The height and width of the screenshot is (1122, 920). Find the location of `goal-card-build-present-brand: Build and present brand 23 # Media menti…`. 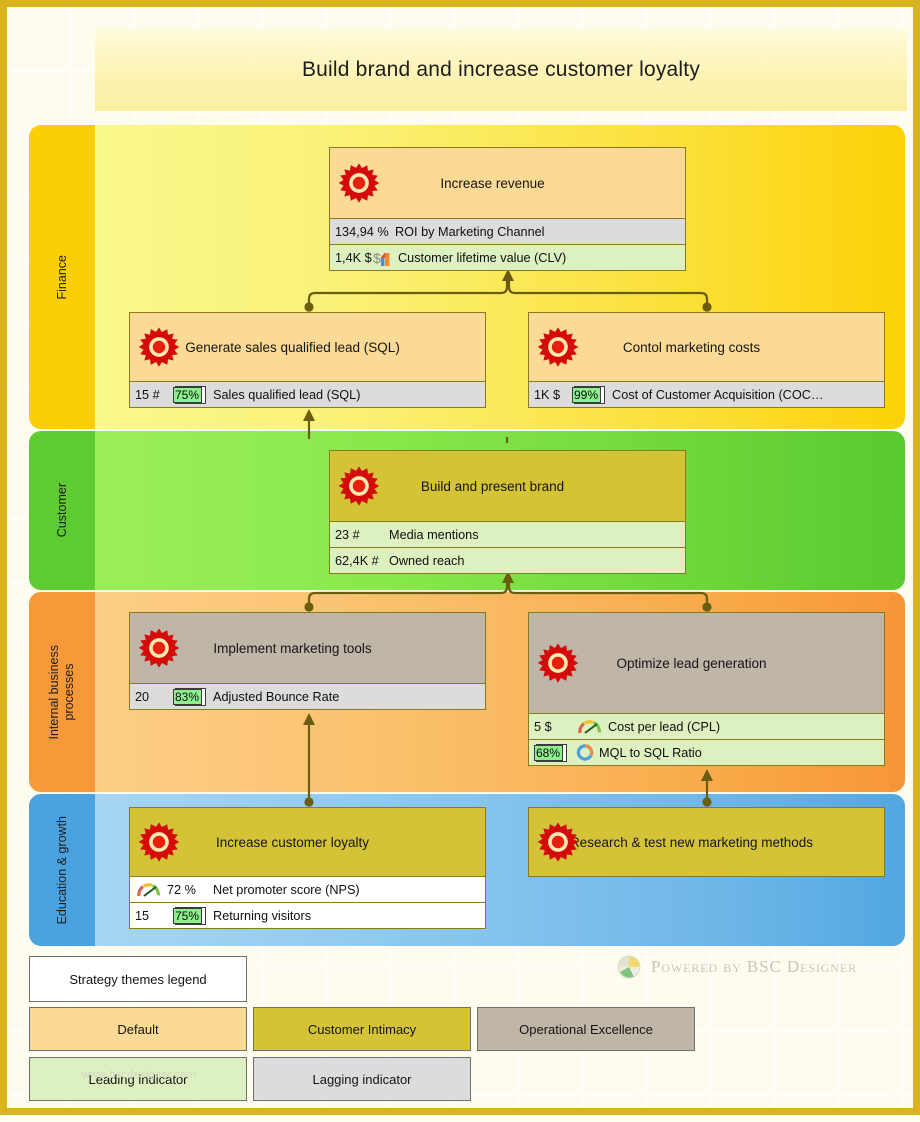

goal-card-build-present-brand: Build and present brand 23 # Media menti… is located at coordinates (507, 512).